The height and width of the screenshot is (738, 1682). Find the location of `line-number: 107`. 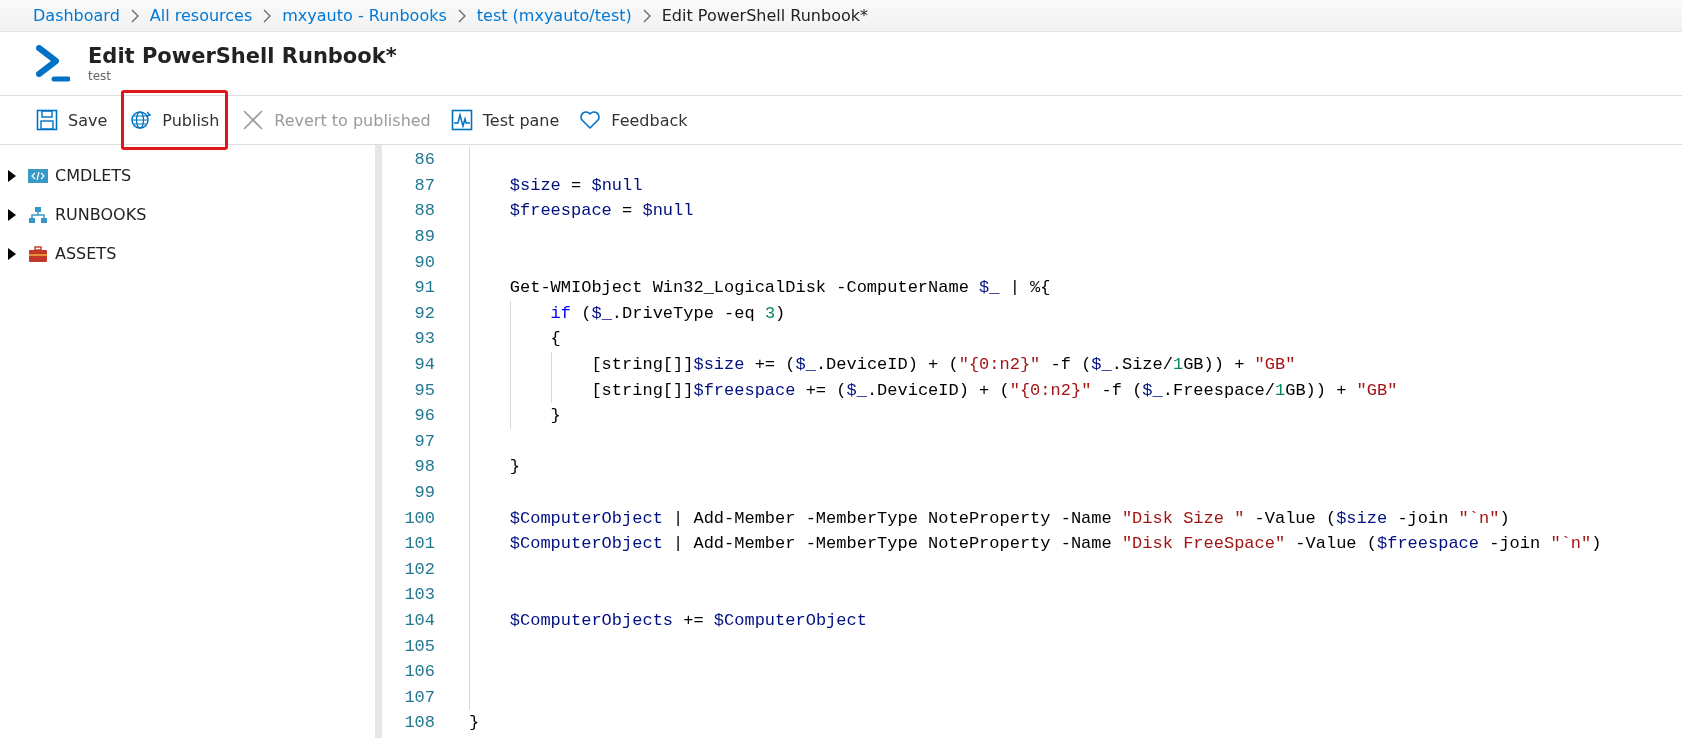

line-number: 107 is located at coordinates (419, 697).